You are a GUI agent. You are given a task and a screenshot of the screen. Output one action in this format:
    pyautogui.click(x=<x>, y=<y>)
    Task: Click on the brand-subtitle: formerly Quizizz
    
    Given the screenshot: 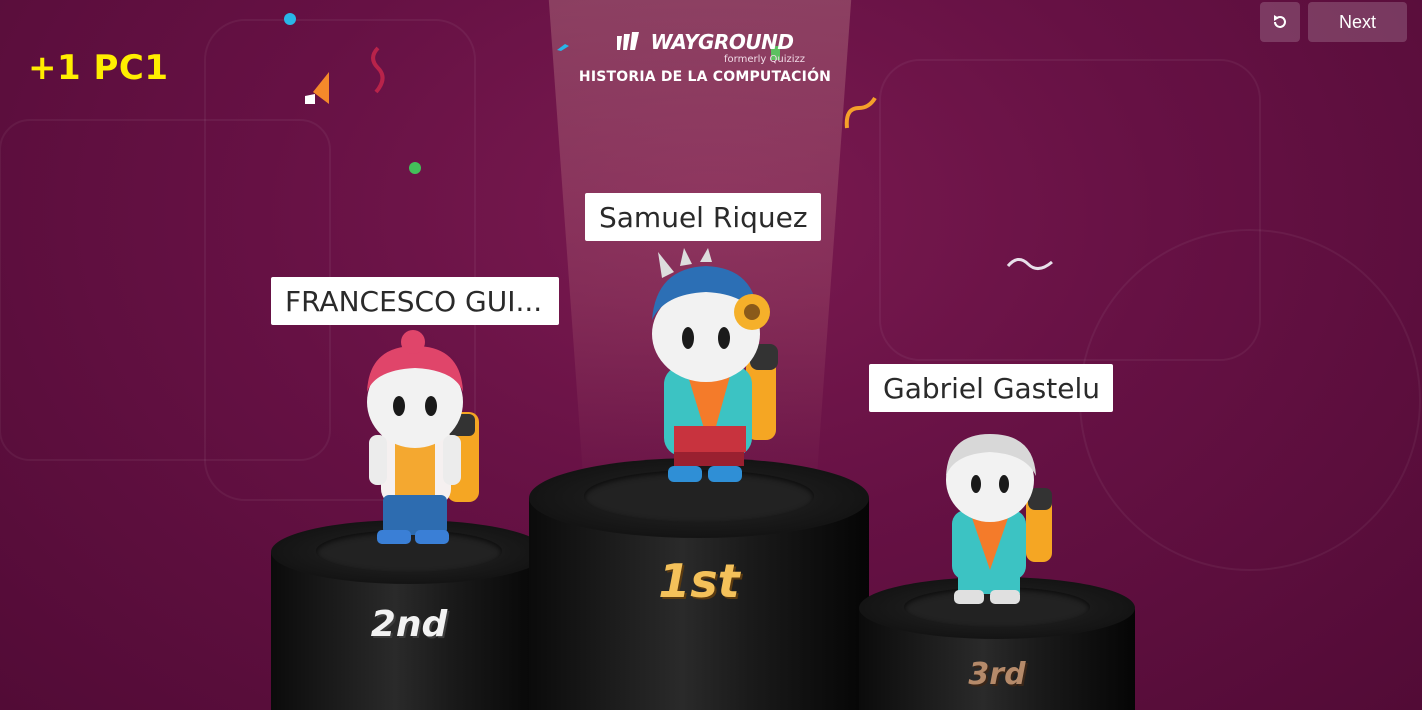 What is the action you would take?
    pyautogui.click(x=764, y=59)
    